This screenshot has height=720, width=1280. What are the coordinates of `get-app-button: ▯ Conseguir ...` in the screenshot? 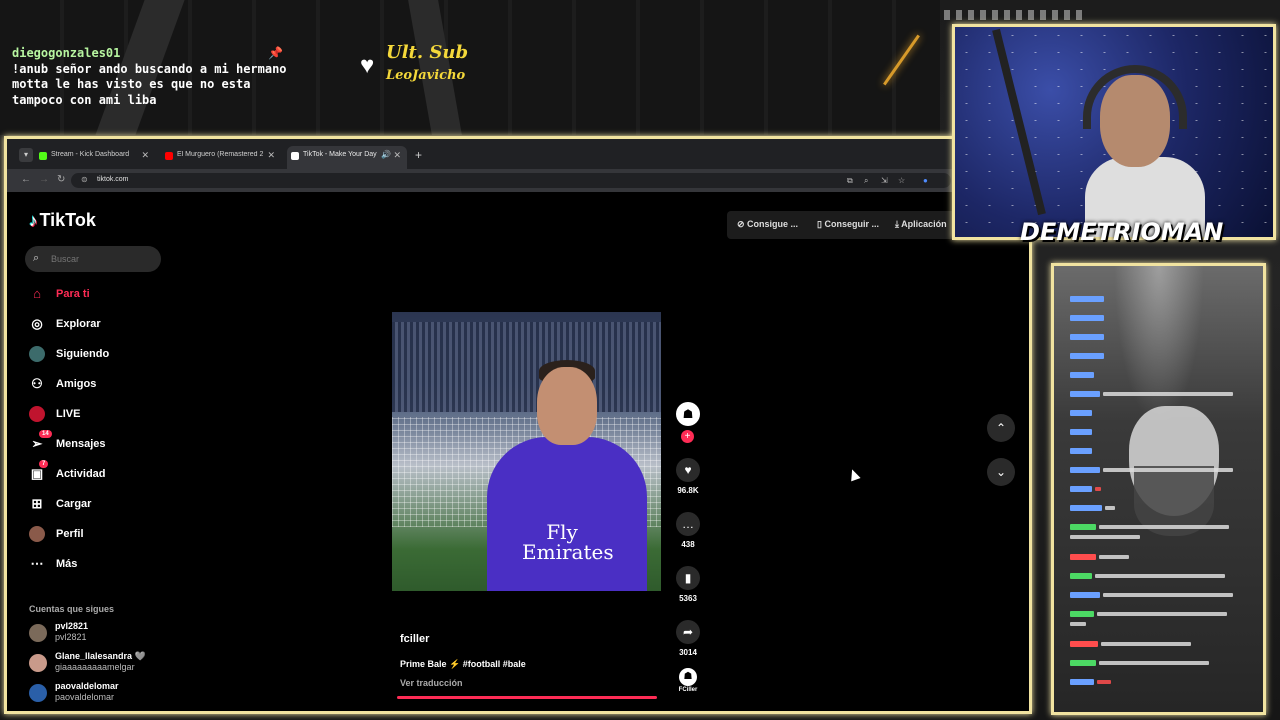 It's located at (848, 224).